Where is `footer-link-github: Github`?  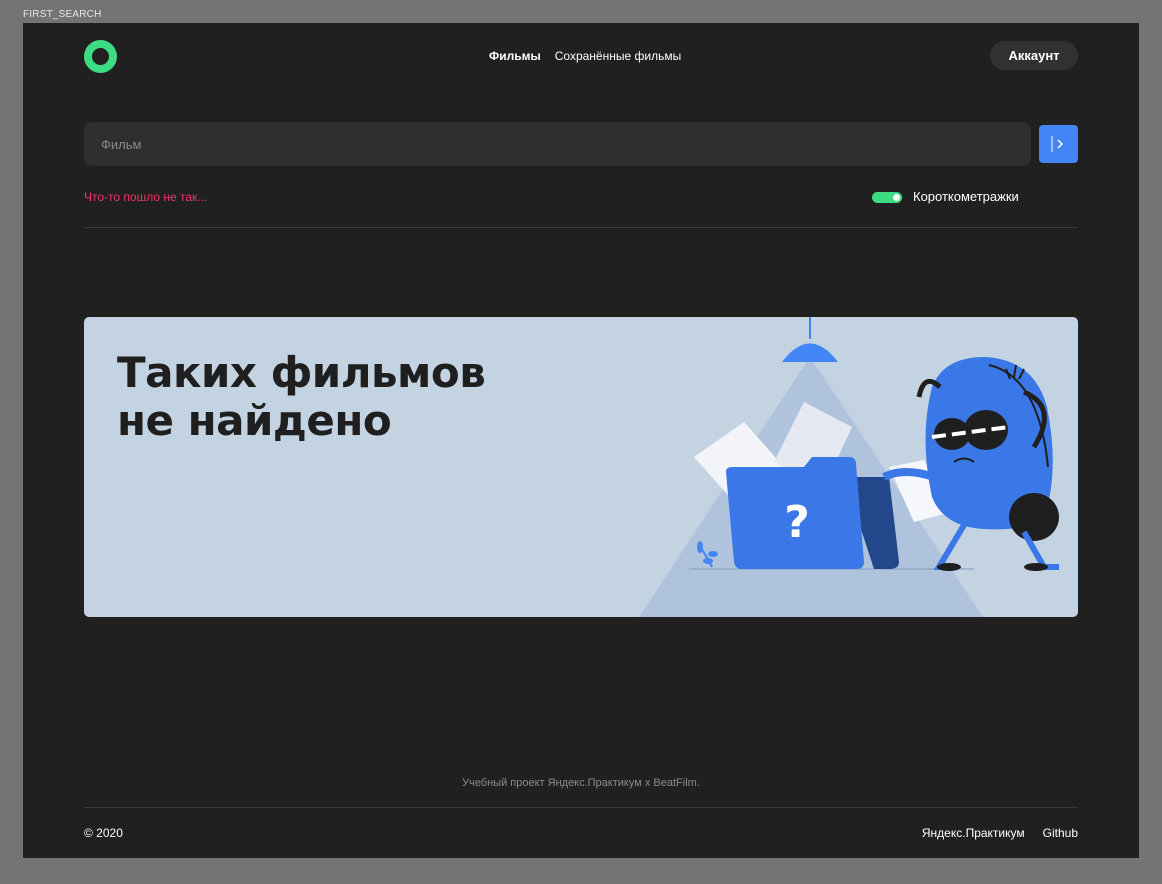
footer-link-github: Github is located at coordinates (1060, 833).